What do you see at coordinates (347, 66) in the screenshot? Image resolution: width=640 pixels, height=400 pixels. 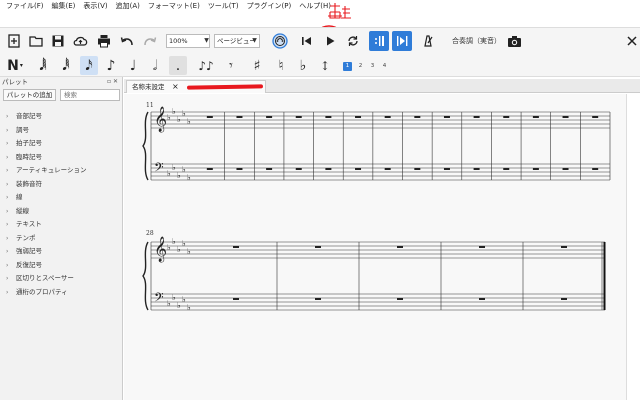 I see `voice-1-button: 1` at bounding box center [347, 66].